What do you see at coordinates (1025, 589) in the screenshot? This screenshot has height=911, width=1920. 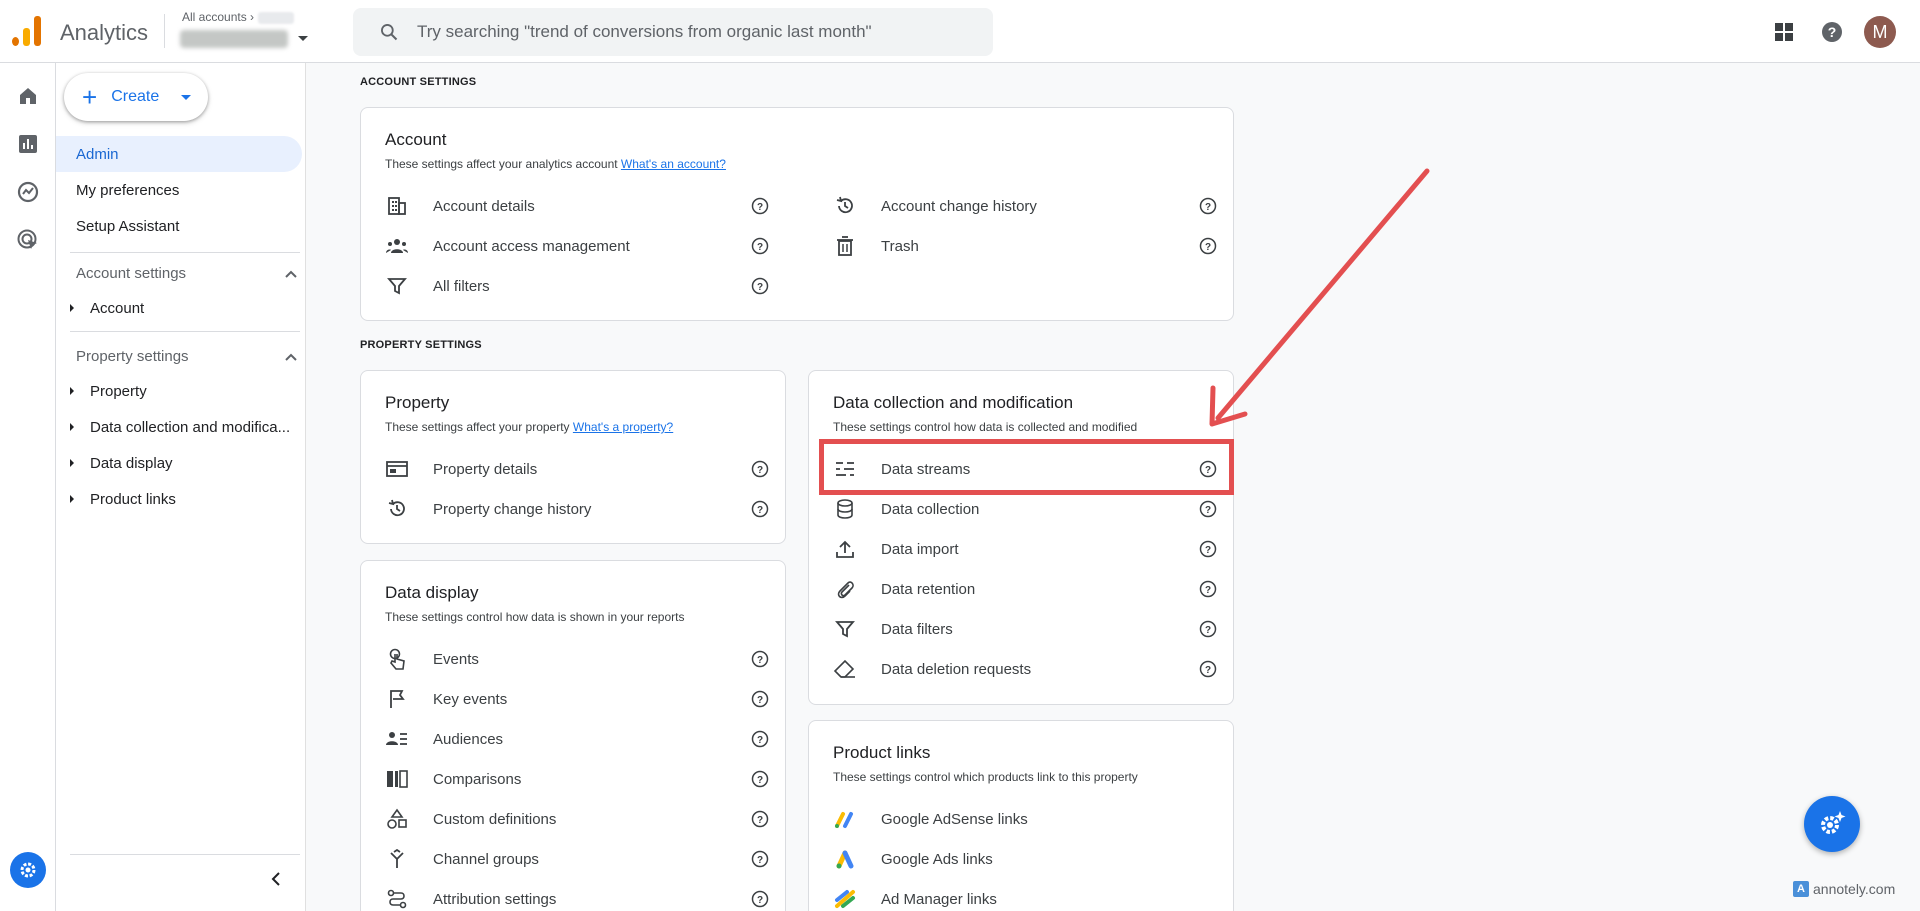 I see `data-retention-row: Data retention ?` at bounding box center [1025, 589].